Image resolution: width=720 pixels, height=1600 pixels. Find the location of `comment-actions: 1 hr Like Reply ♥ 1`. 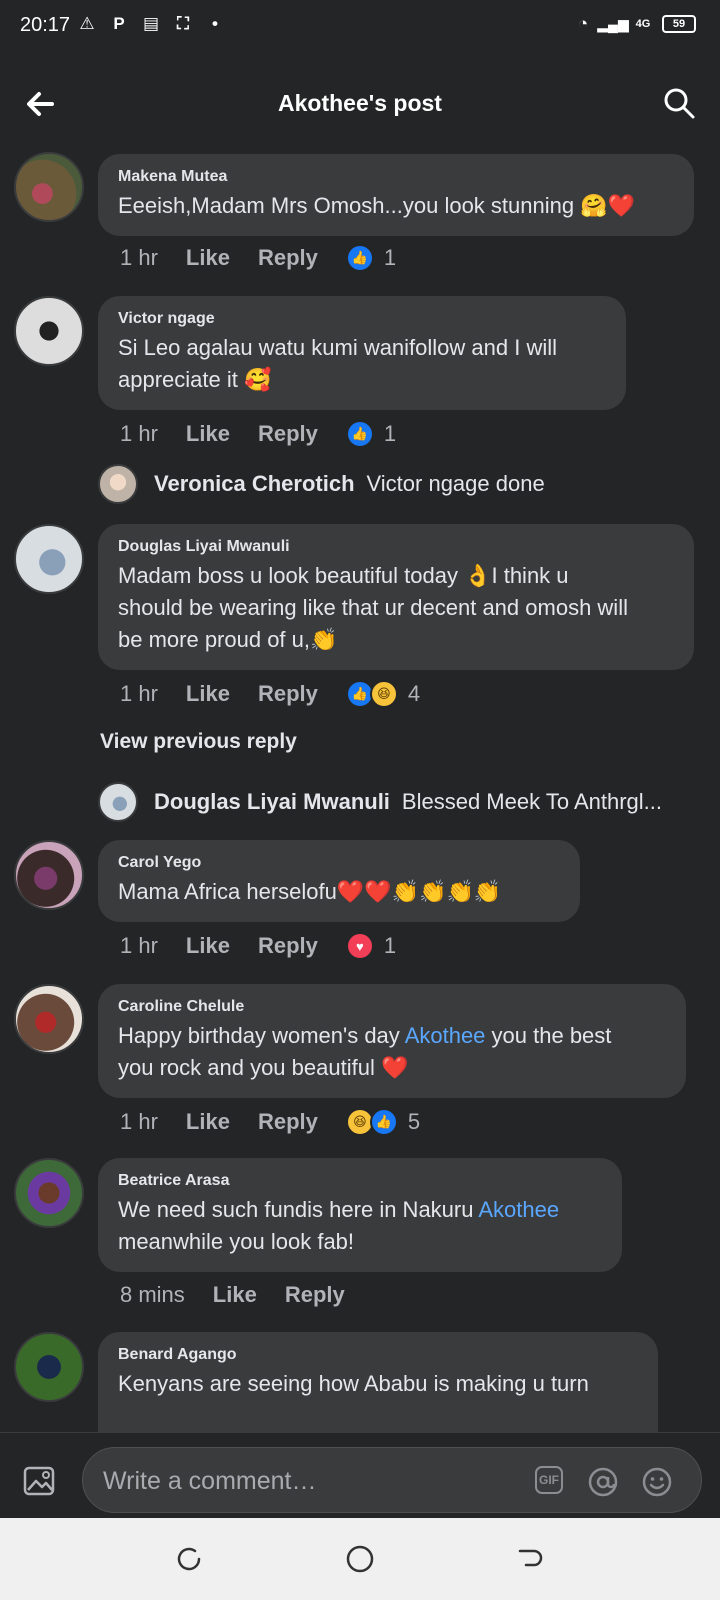

comment-actions: 1 hr Like Reply ♥ 1 is located at coordinates (262, 946).